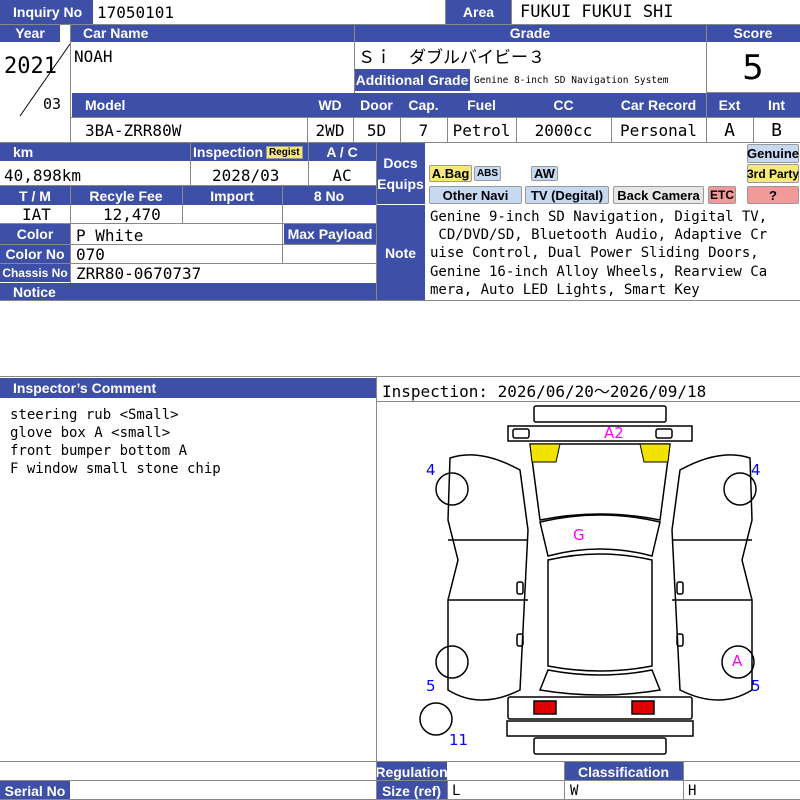 Image resolution: width=800 pixels, height=800 pixels. Describe the element at coordinates (481, 105) in the screenshot. I see `fuel-label: Fuel` at that location.